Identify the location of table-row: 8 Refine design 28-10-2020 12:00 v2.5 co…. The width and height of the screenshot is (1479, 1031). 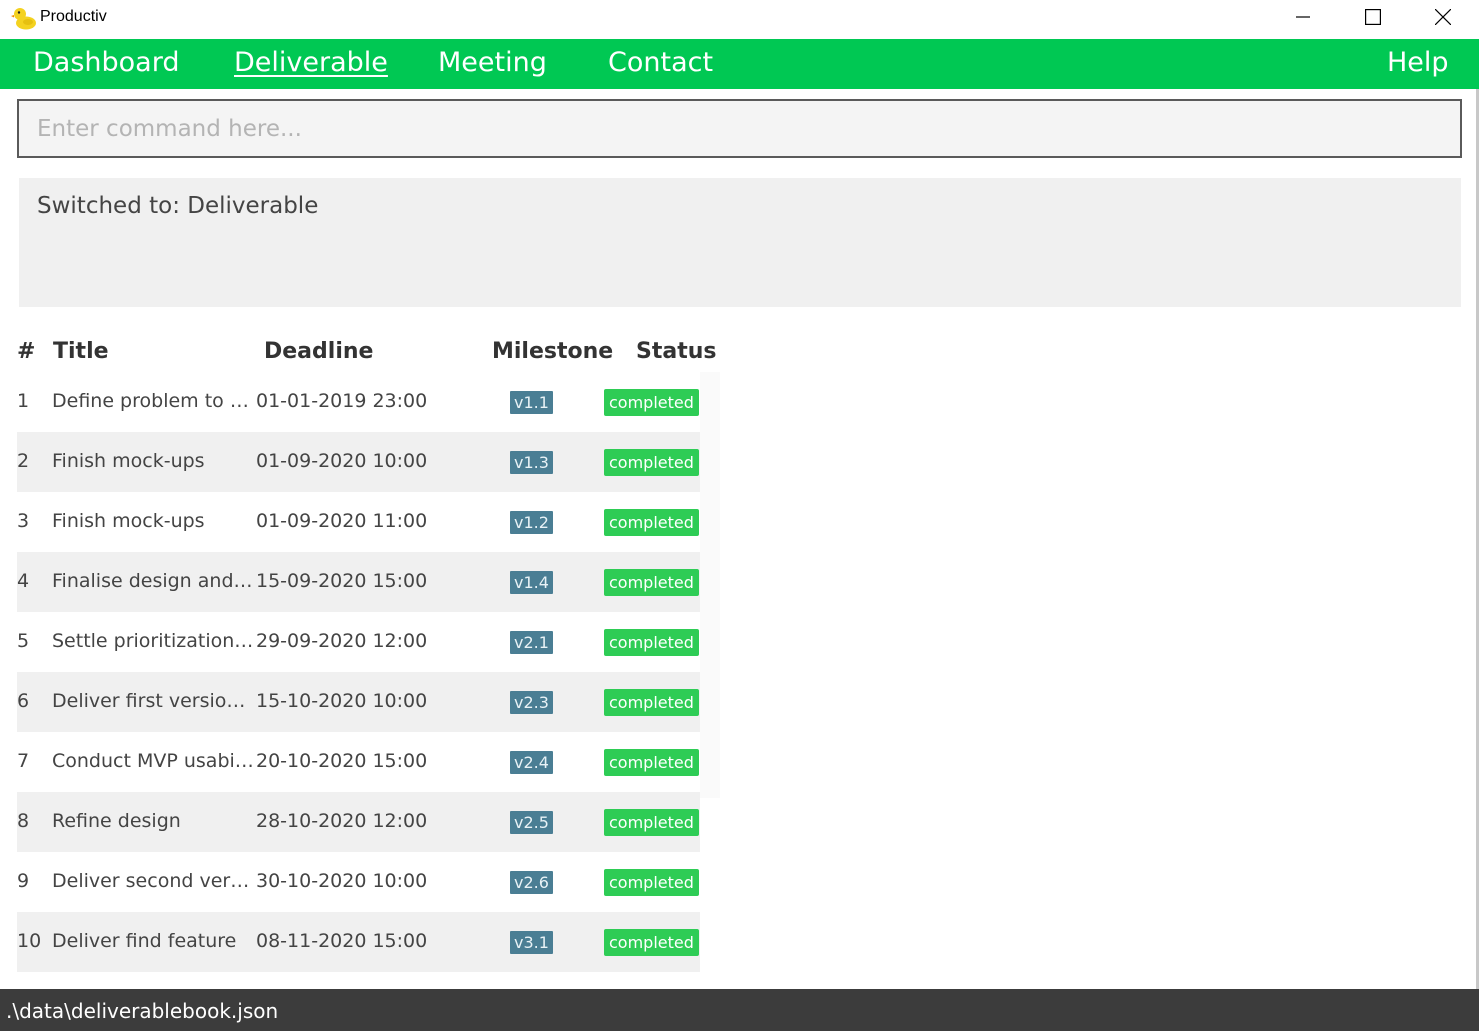
(358, 822).